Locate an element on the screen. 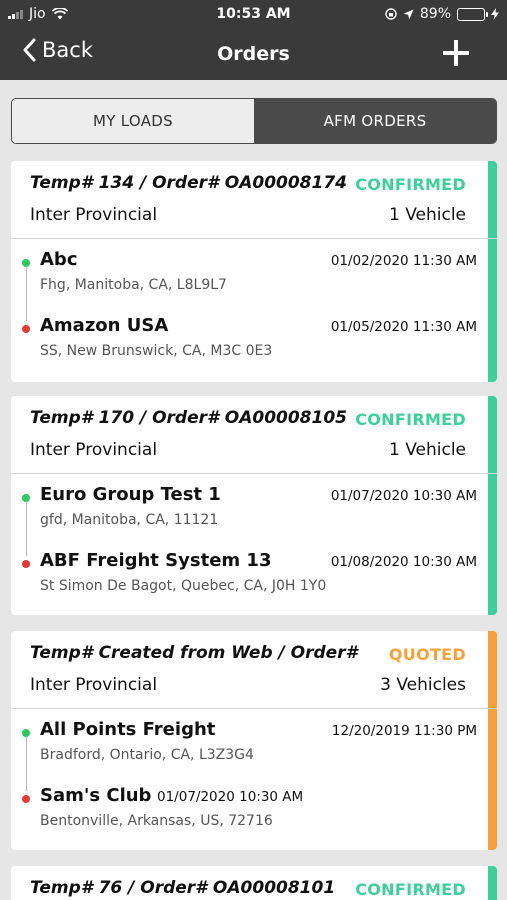  order-title: Temp# 170 / Order# OA00008105 is located at coordinates (188, 418).